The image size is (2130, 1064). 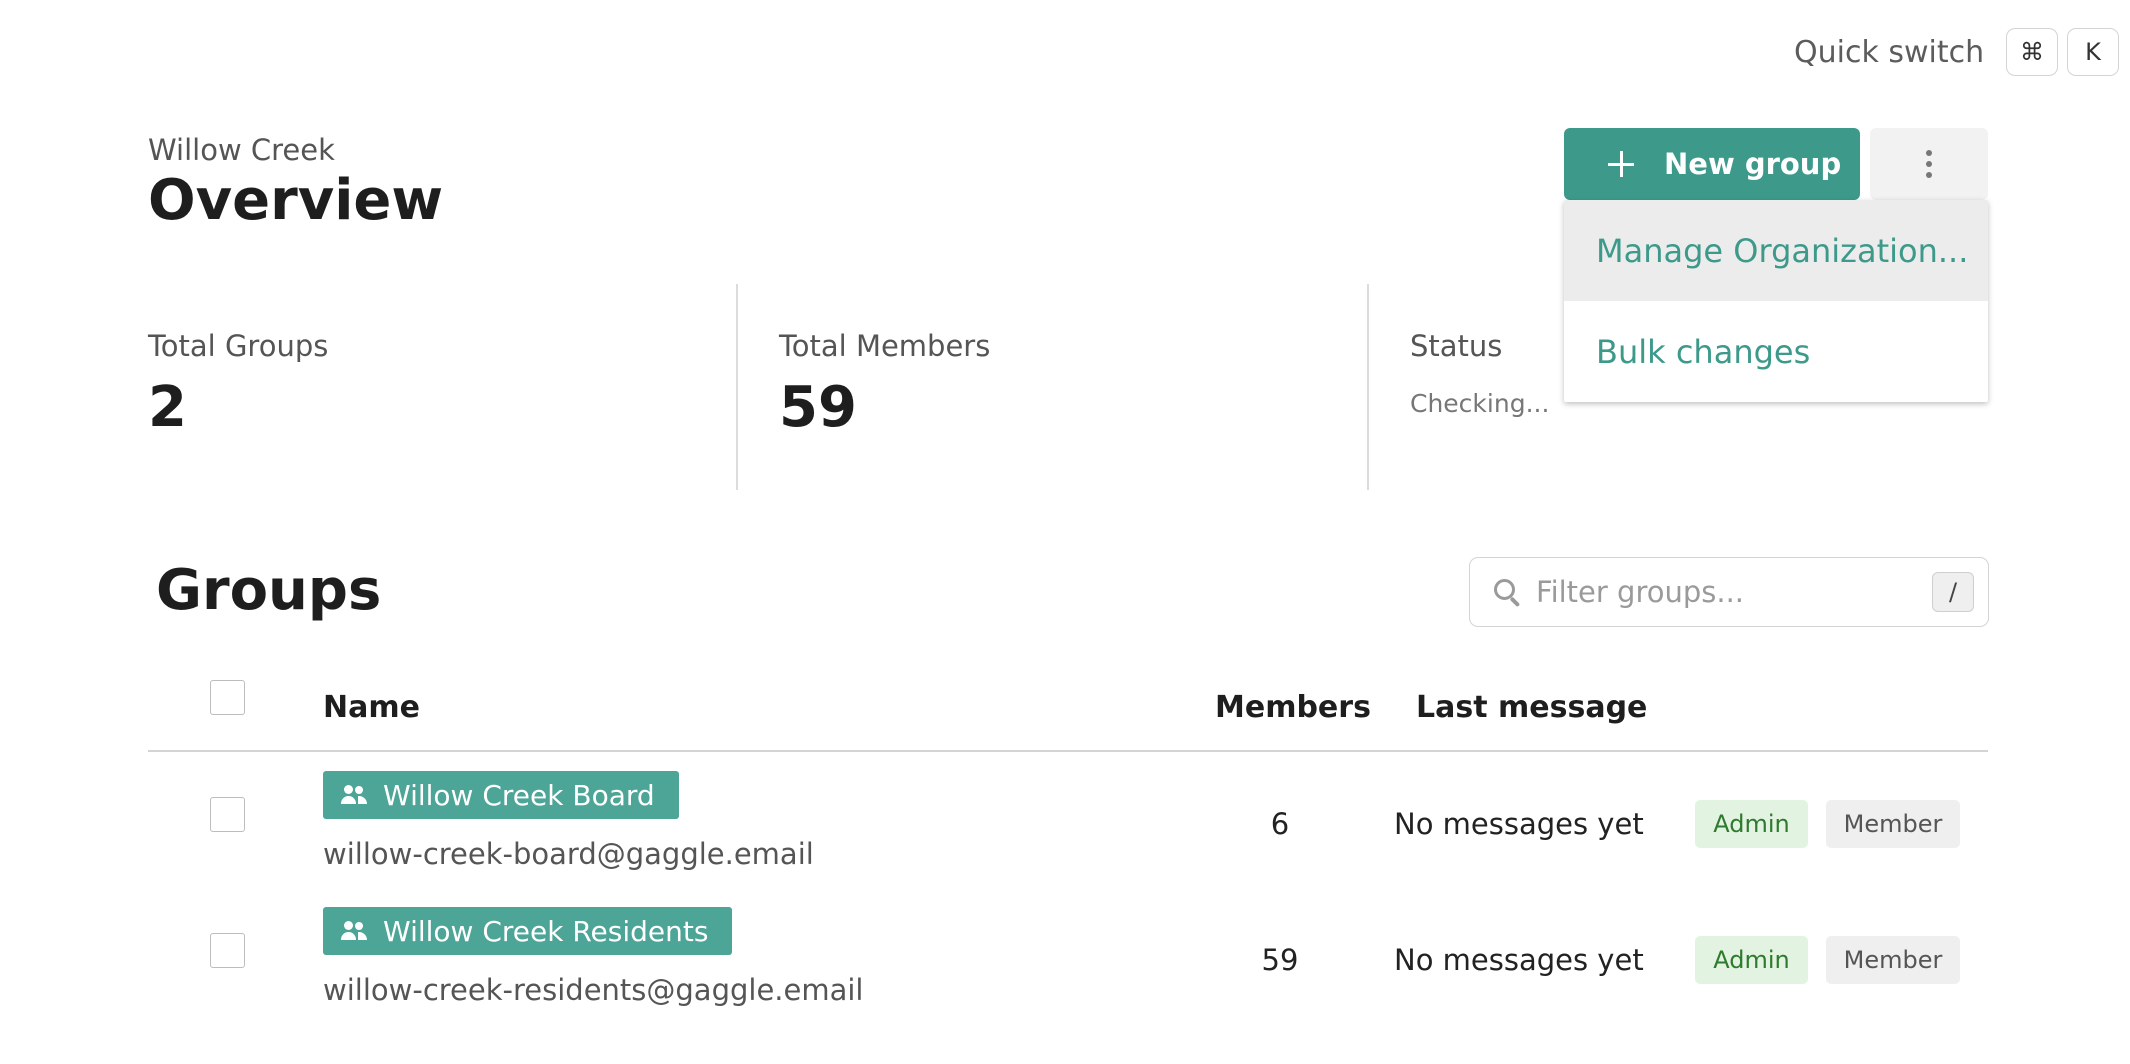 What do you see at coordinates (885, 346) in the screenshot?
I see `total-members-label: Total Members` at bounding box center [885, 346].